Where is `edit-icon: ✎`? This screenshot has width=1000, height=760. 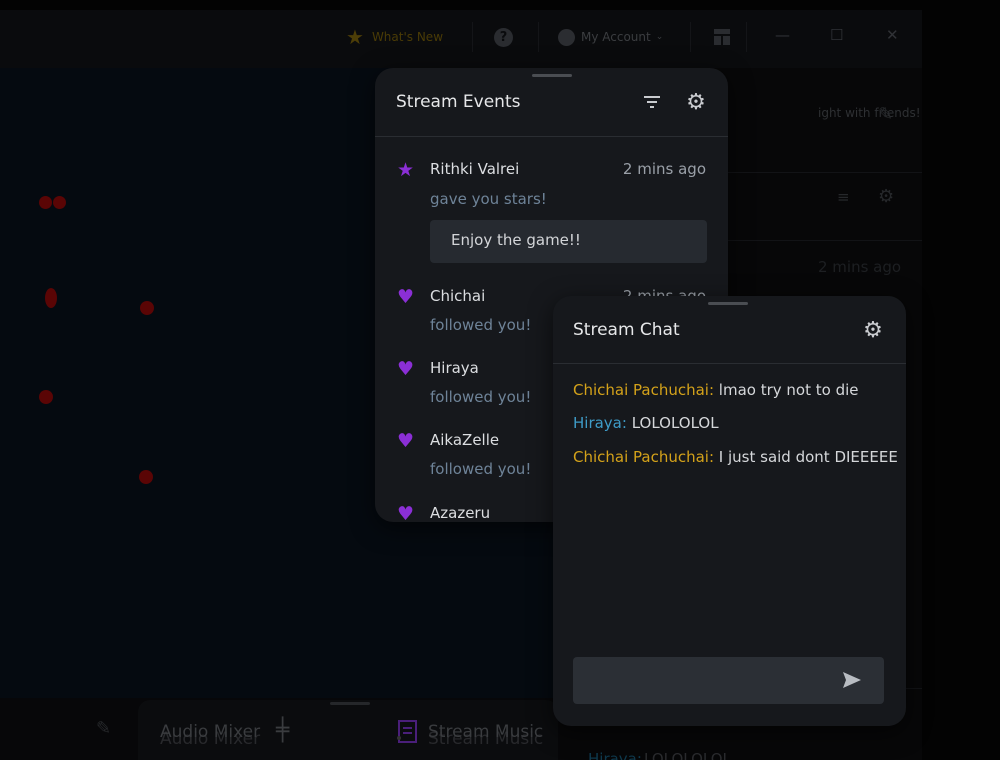 edit-icon: ✎ is located at coordinates (103, 728).